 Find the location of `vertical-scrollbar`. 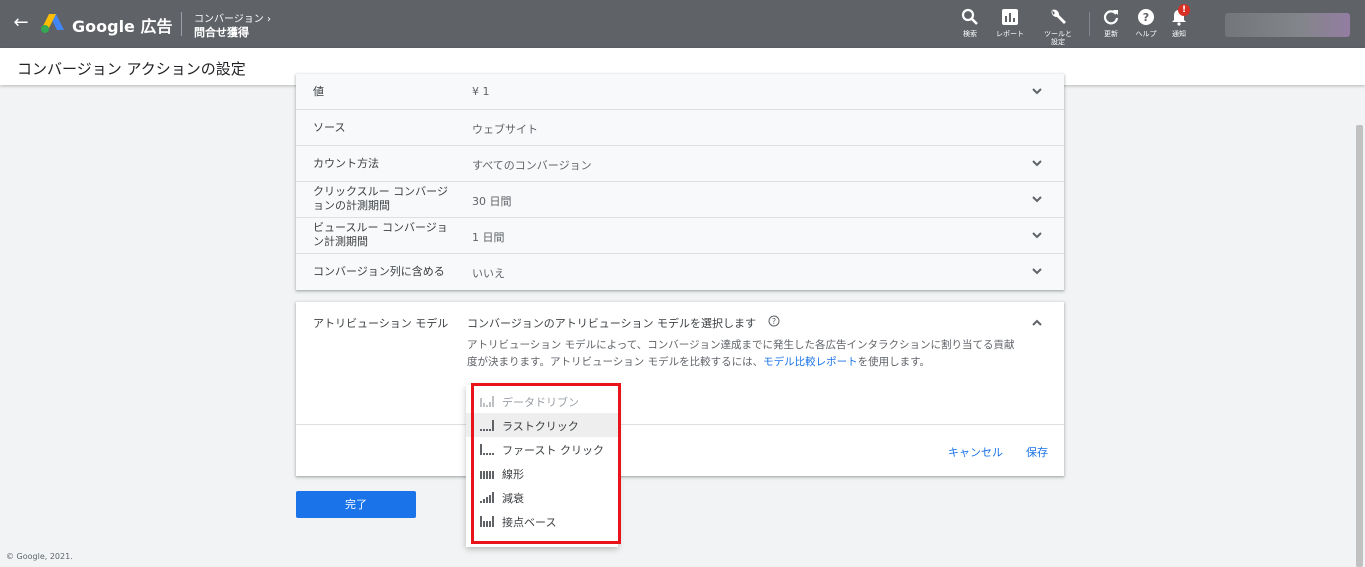

vertical-scrollbar is located at coordinates (1359, 346).